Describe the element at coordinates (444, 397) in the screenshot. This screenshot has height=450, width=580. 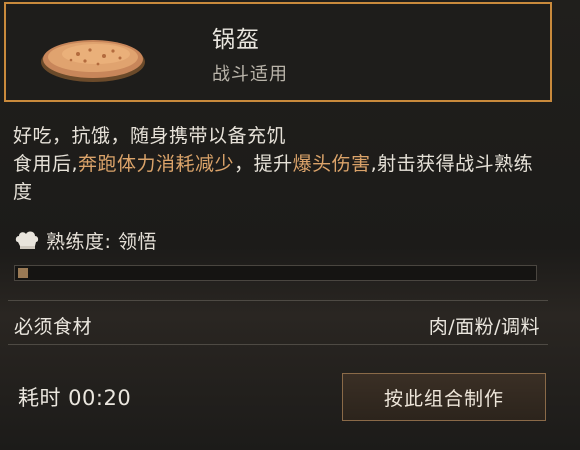
I see `craft-button: 按此组合制作` at that location.